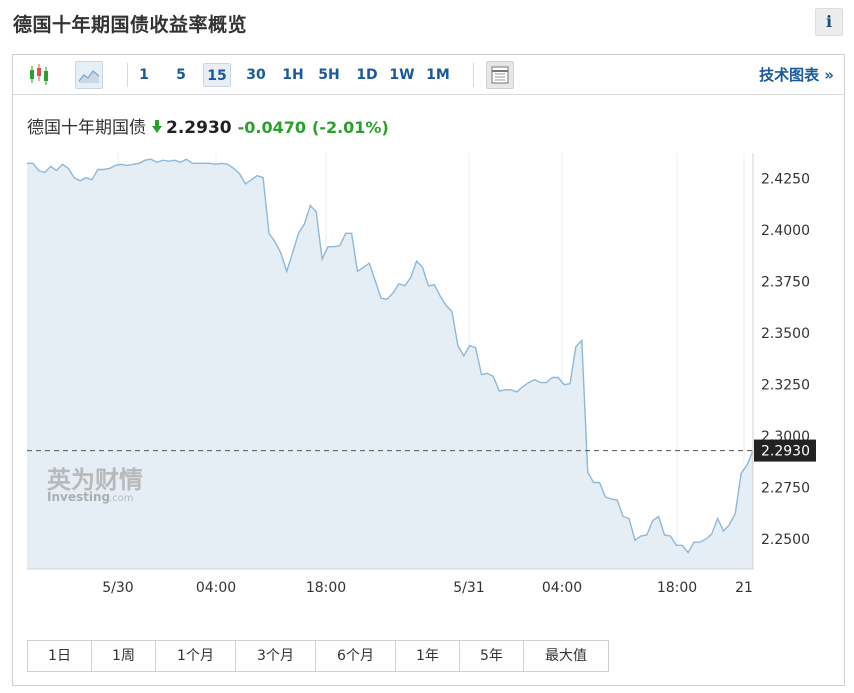 The image size is (854, 693). What do you see at coordinates (785, 386) in the screenshot?
I see `y-tick-label: 2.3250` at bounding box center [785, 386].